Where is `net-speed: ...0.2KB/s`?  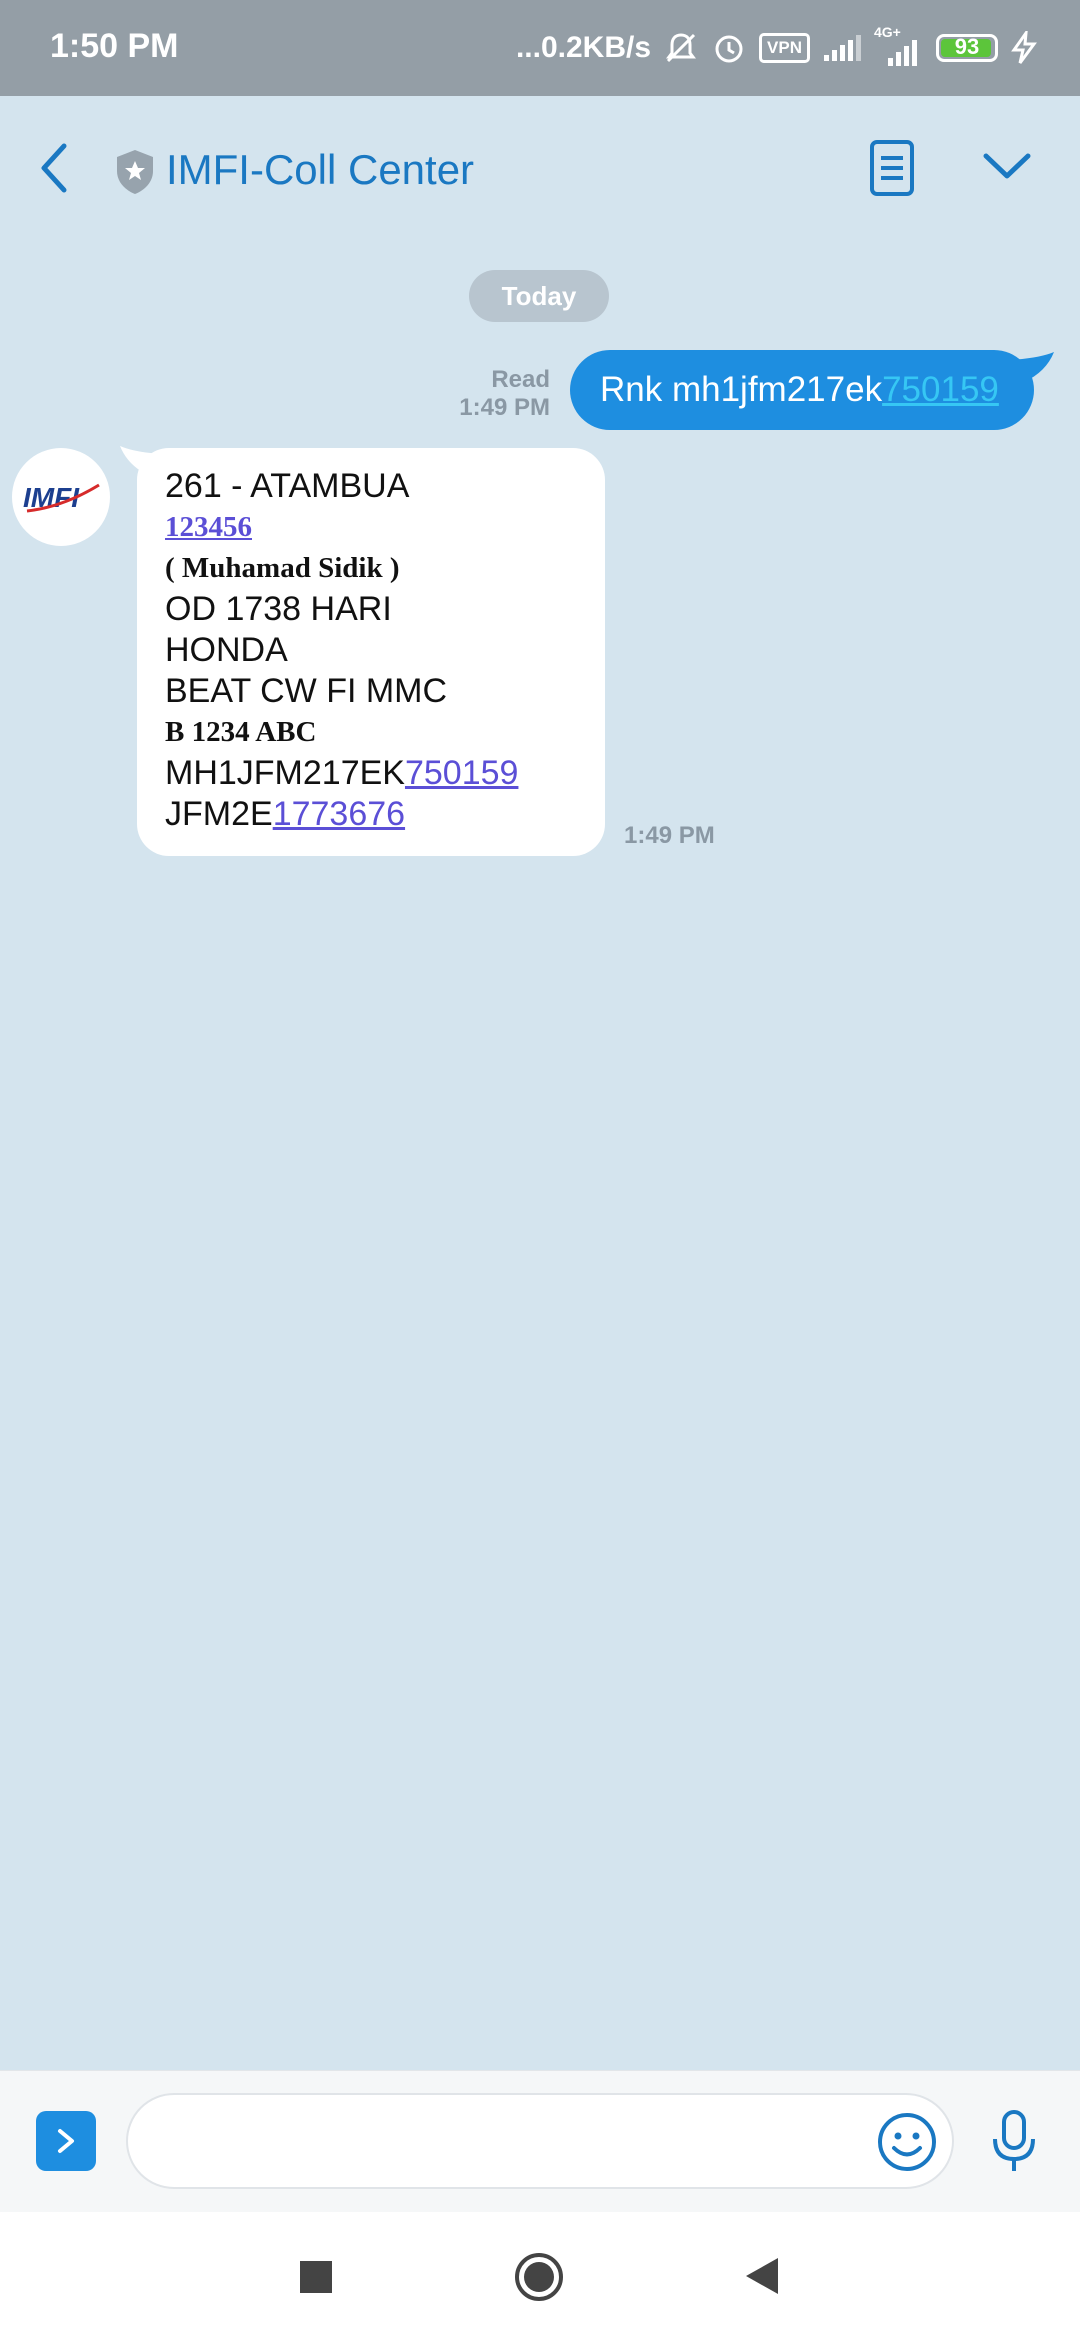
net-speed: ...0.2KB/s is located at coordinates (583, 47).